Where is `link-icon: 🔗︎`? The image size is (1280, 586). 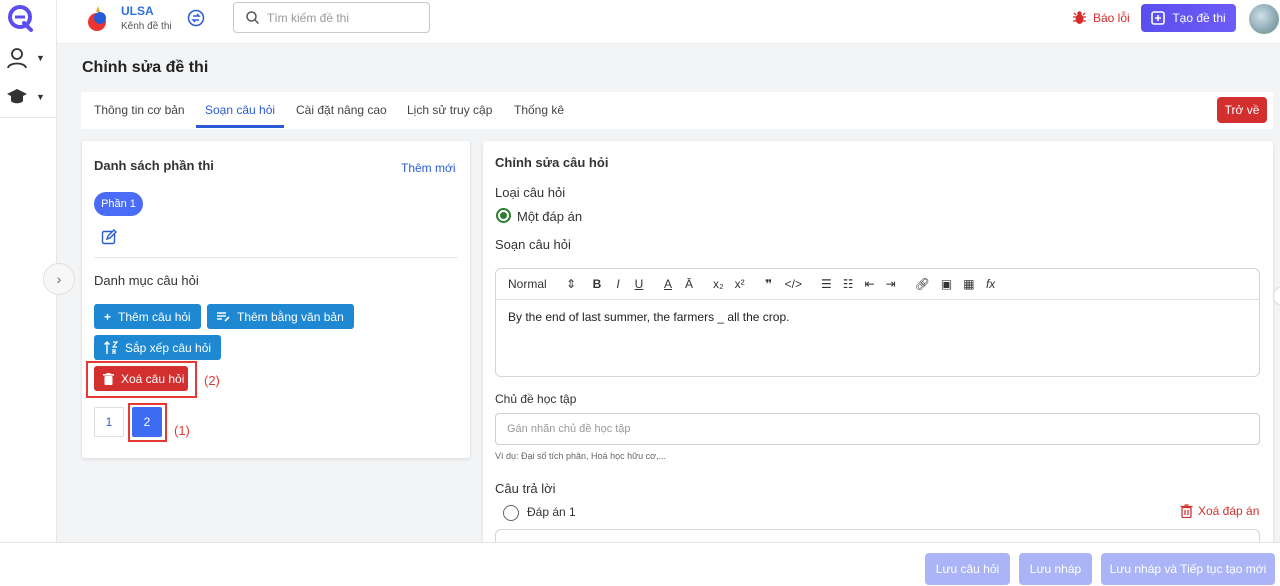 link-icon: 🔗︎ is located at coordinates (922, 284).